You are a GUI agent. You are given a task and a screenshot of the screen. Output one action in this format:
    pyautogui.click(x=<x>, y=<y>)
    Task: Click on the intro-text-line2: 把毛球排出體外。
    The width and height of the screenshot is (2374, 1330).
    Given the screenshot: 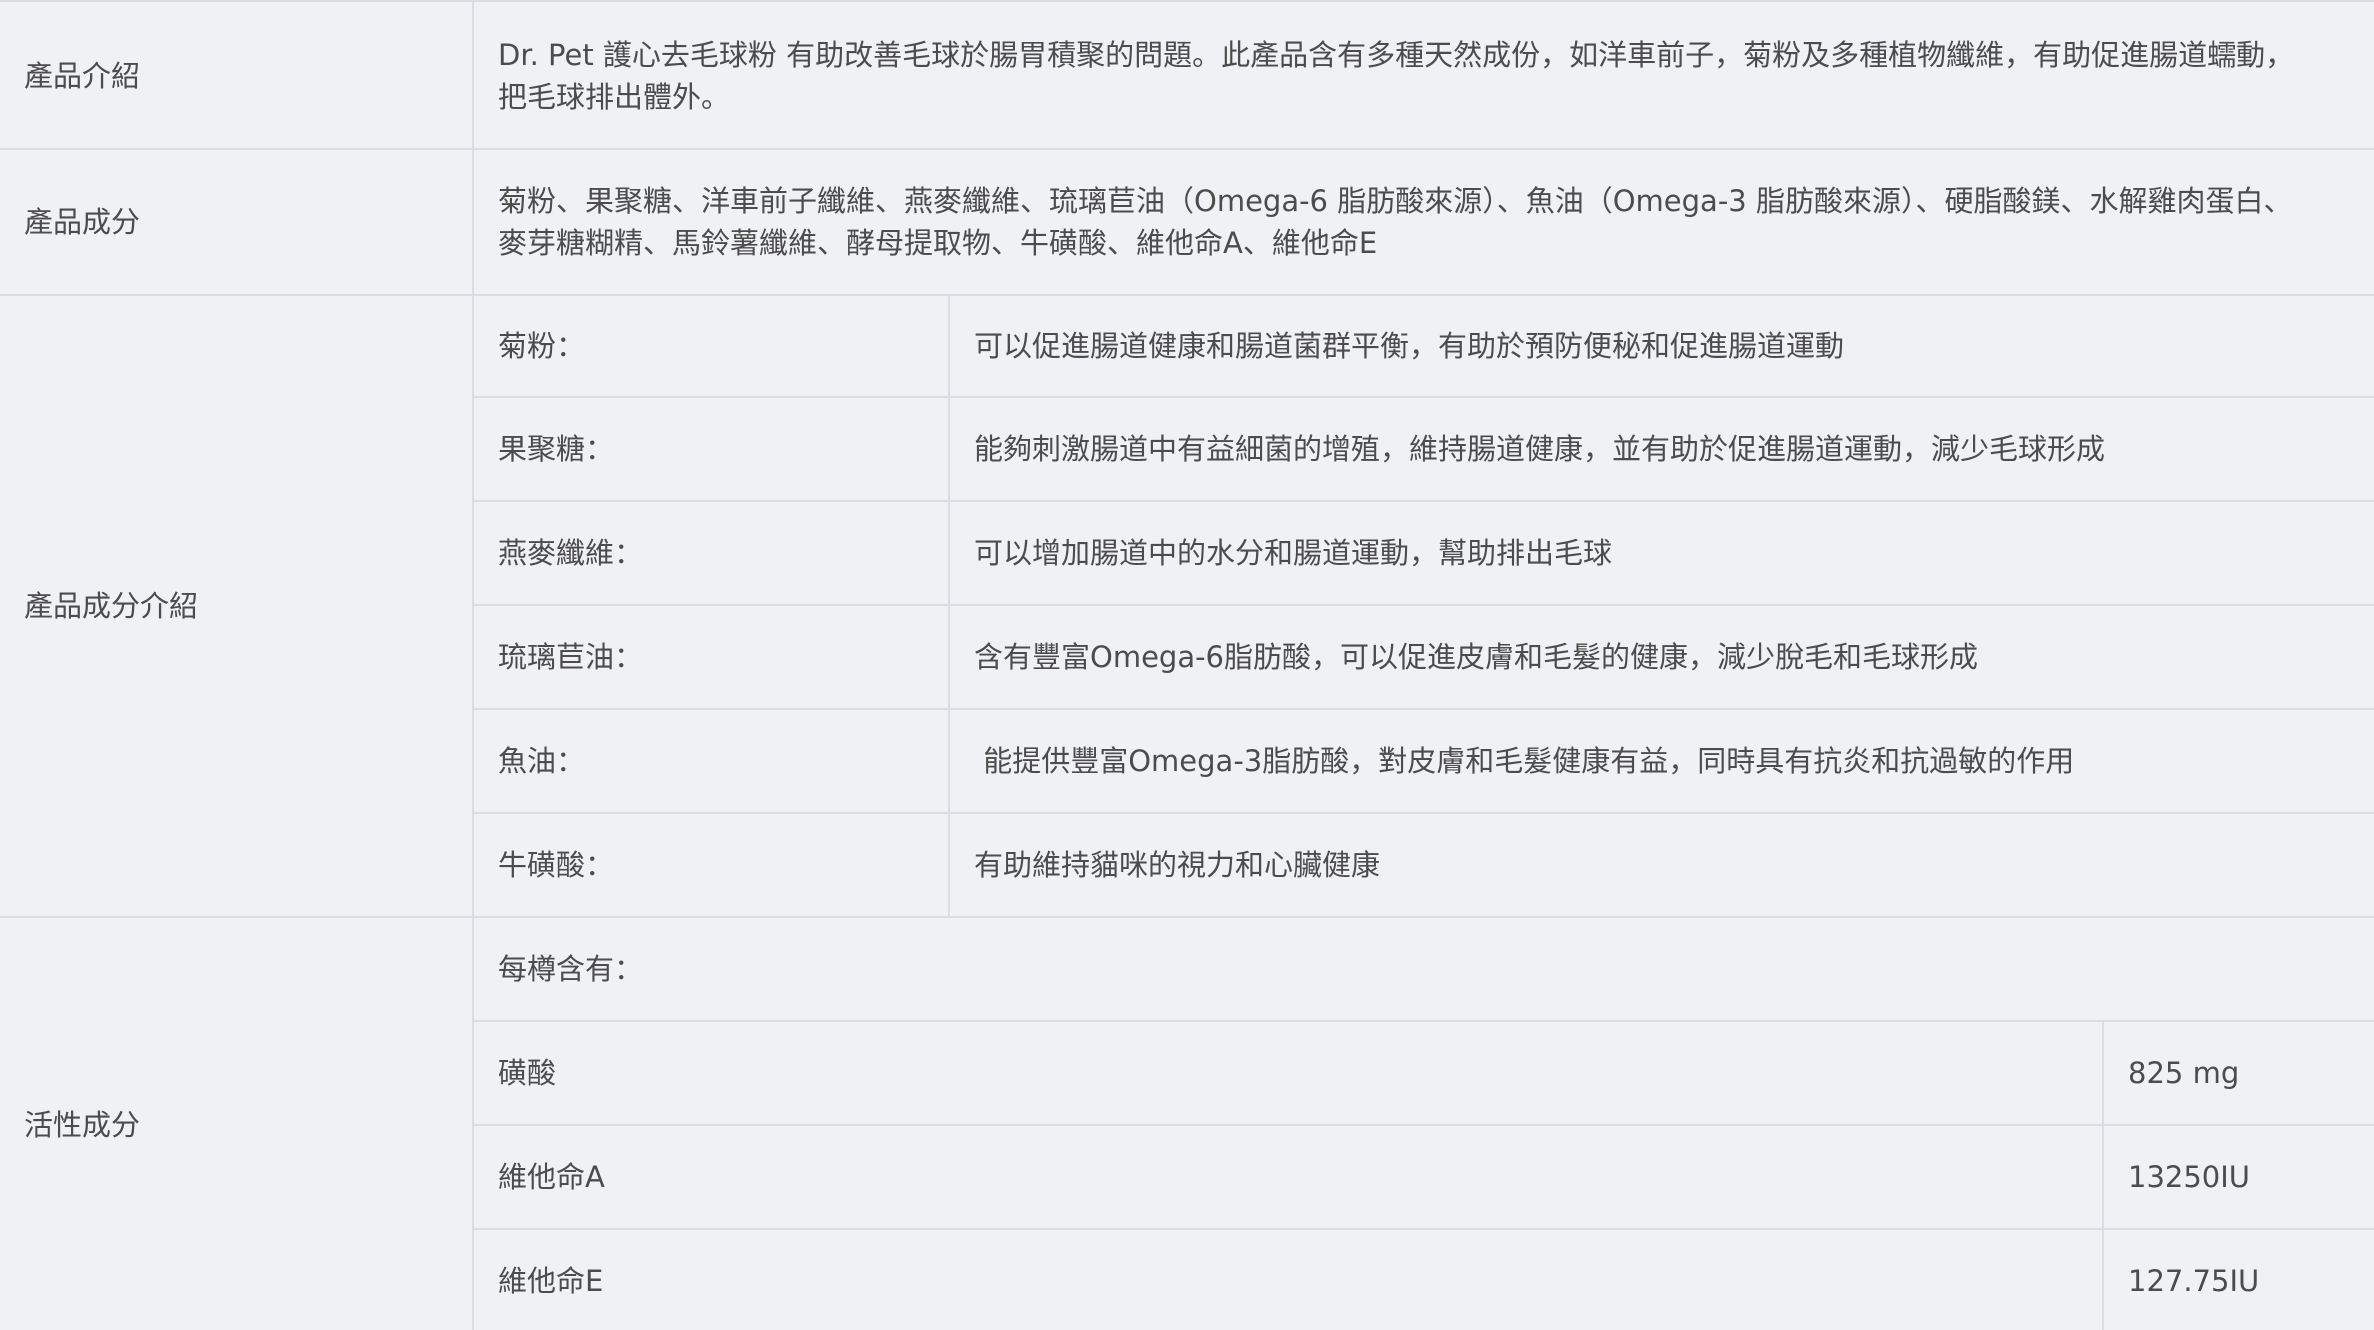 What is the action you would take?
    pyautogui.click(x=614, y=97)
    